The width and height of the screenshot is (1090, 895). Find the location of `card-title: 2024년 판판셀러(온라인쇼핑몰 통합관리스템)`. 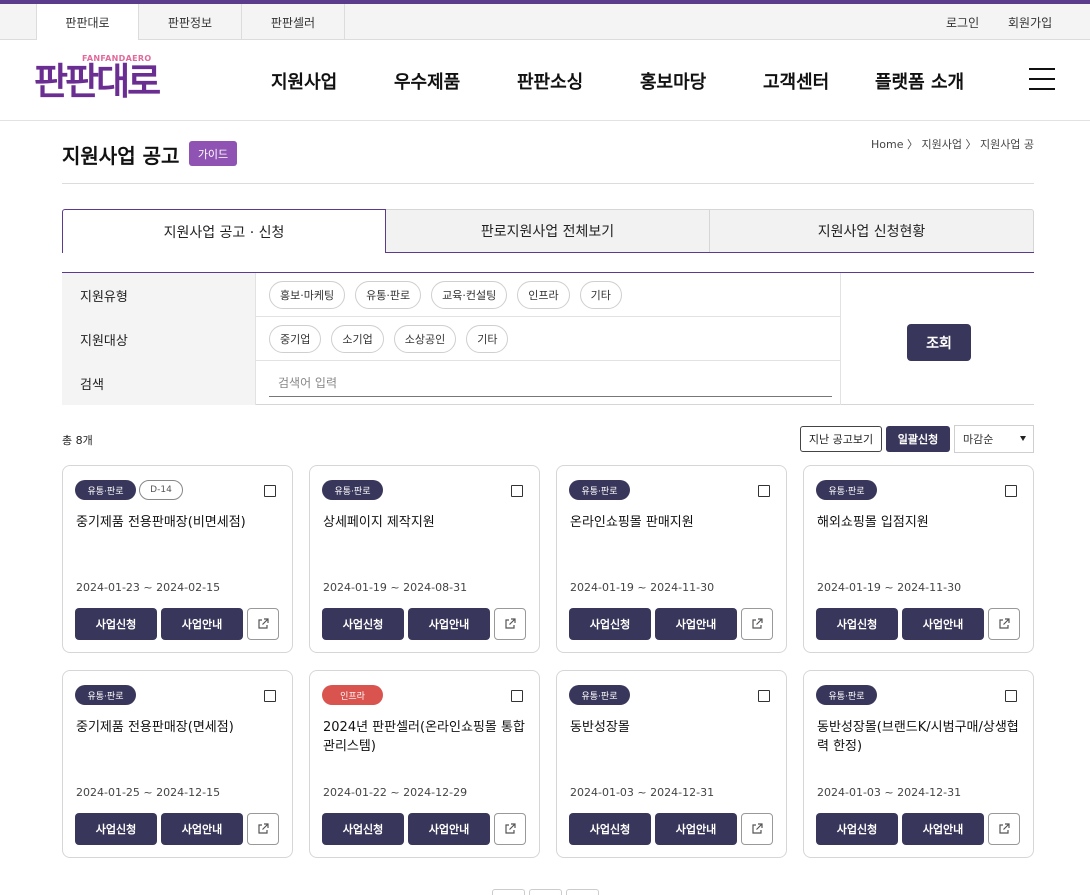

card-title: 2024년 판판셀러(온라인쇼핑몰 통합관리스템) is located at coordinates (425, 737).